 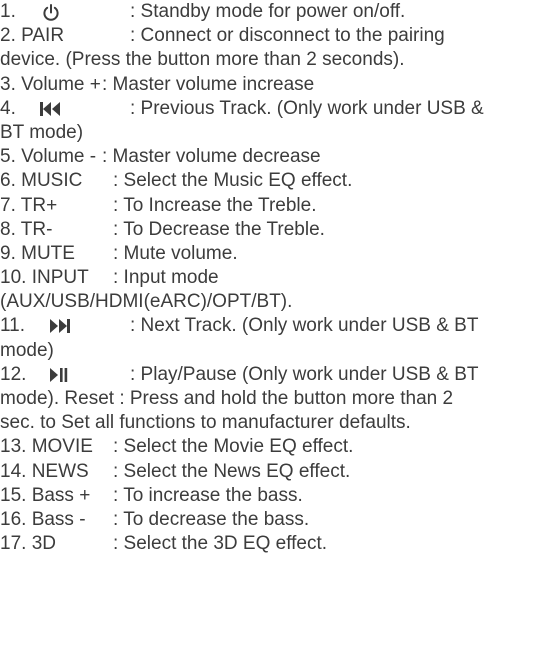 I want to click on item-number: 3. Volume +, so click(x=50, y=84).